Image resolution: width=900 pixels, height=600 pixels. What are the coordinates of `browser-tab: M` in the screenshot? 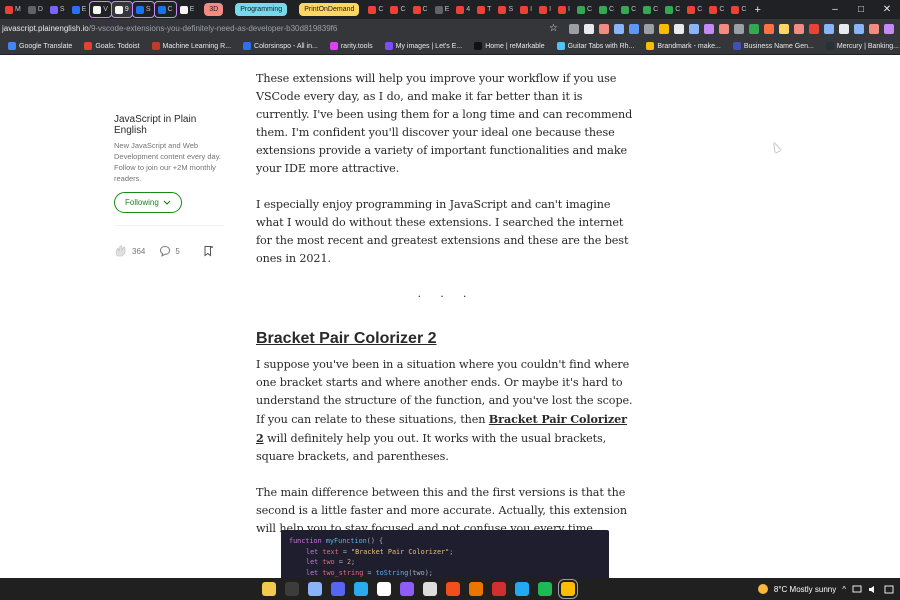 It's located at (13, 9).